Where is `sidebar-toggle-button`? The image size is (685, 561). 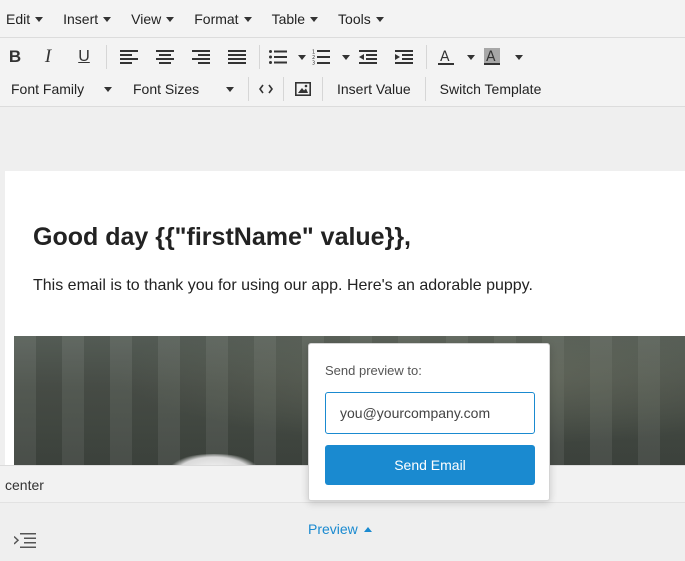 sidebar-toggle-button is located at coordinates (24, 543).